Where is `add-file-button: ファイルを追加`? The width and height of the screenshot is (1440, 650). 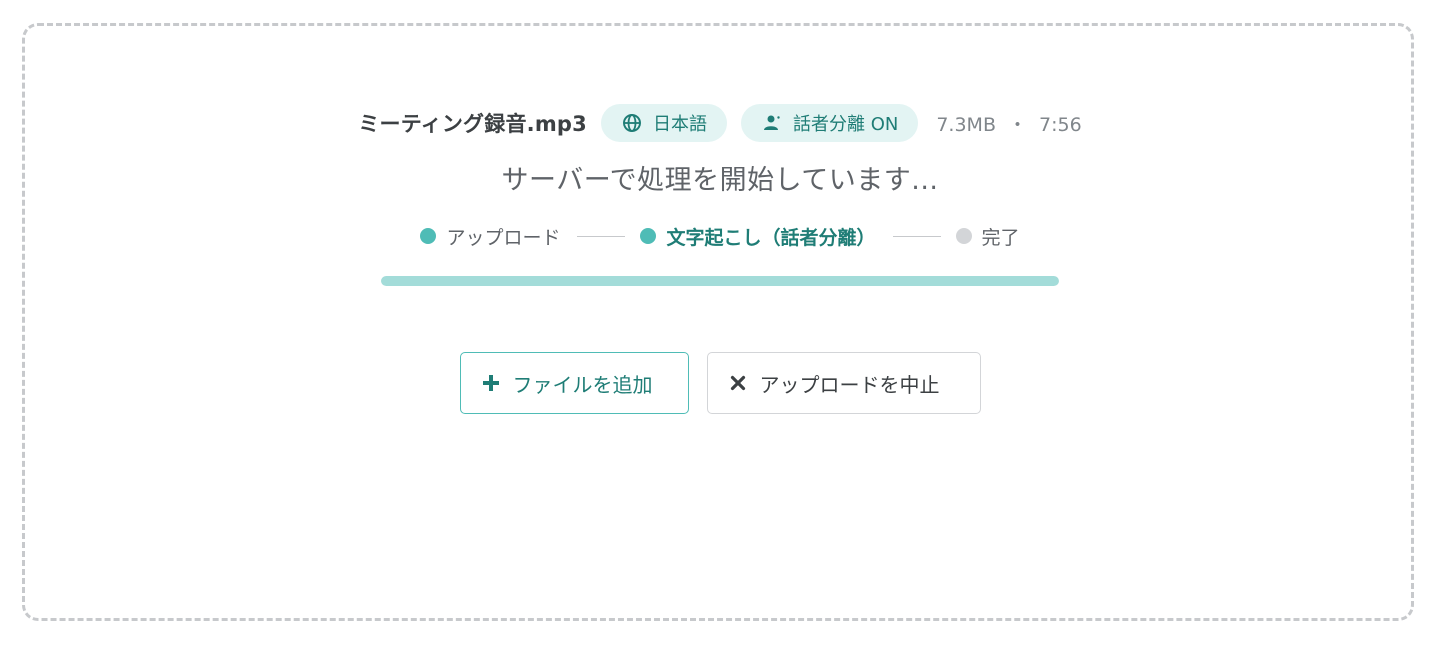 add-file-button: ファイルを追加 is located at coordinates (574, 383).